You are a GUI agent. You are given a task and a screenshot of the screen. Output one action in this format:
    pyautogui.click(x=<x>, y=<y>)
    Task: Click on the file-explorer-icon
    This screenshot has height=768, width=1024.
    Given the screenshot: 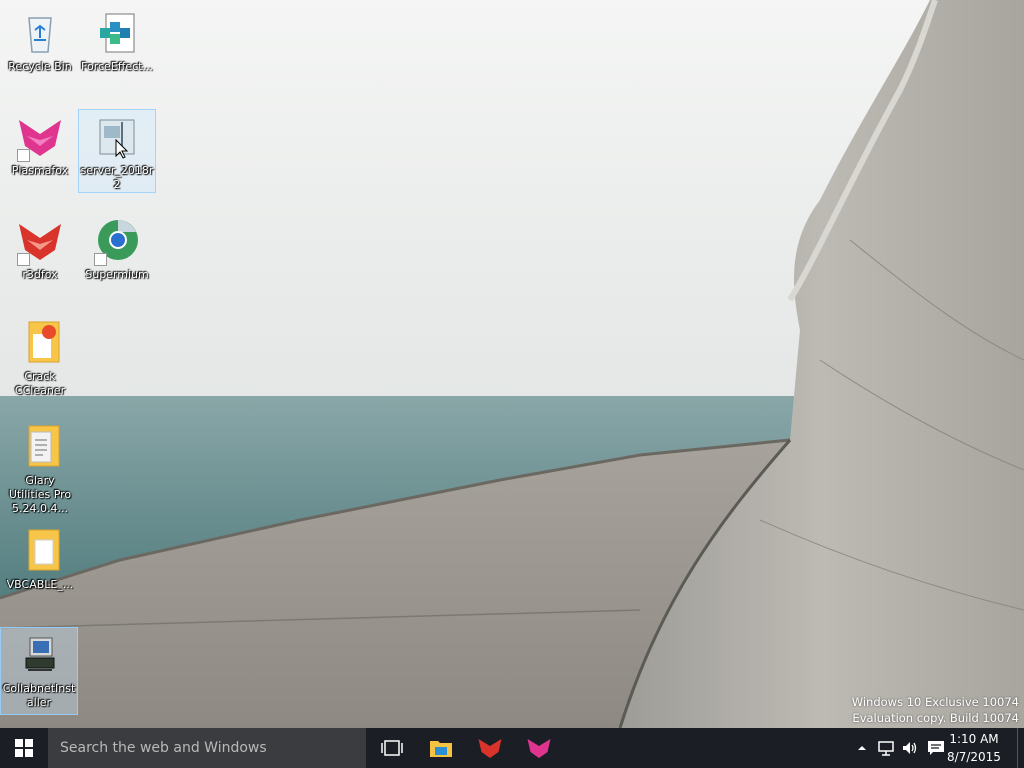 What is the action you would take?
    pyautogui.click(x=441, y=749)
    